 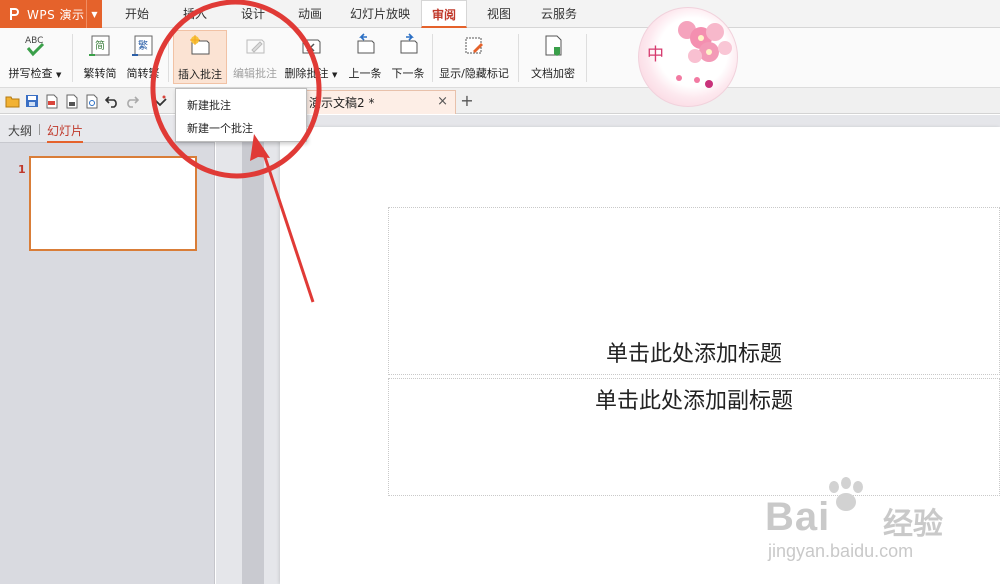 I want to click on spell-check-icon: ABC, so click(x=35, y=46).